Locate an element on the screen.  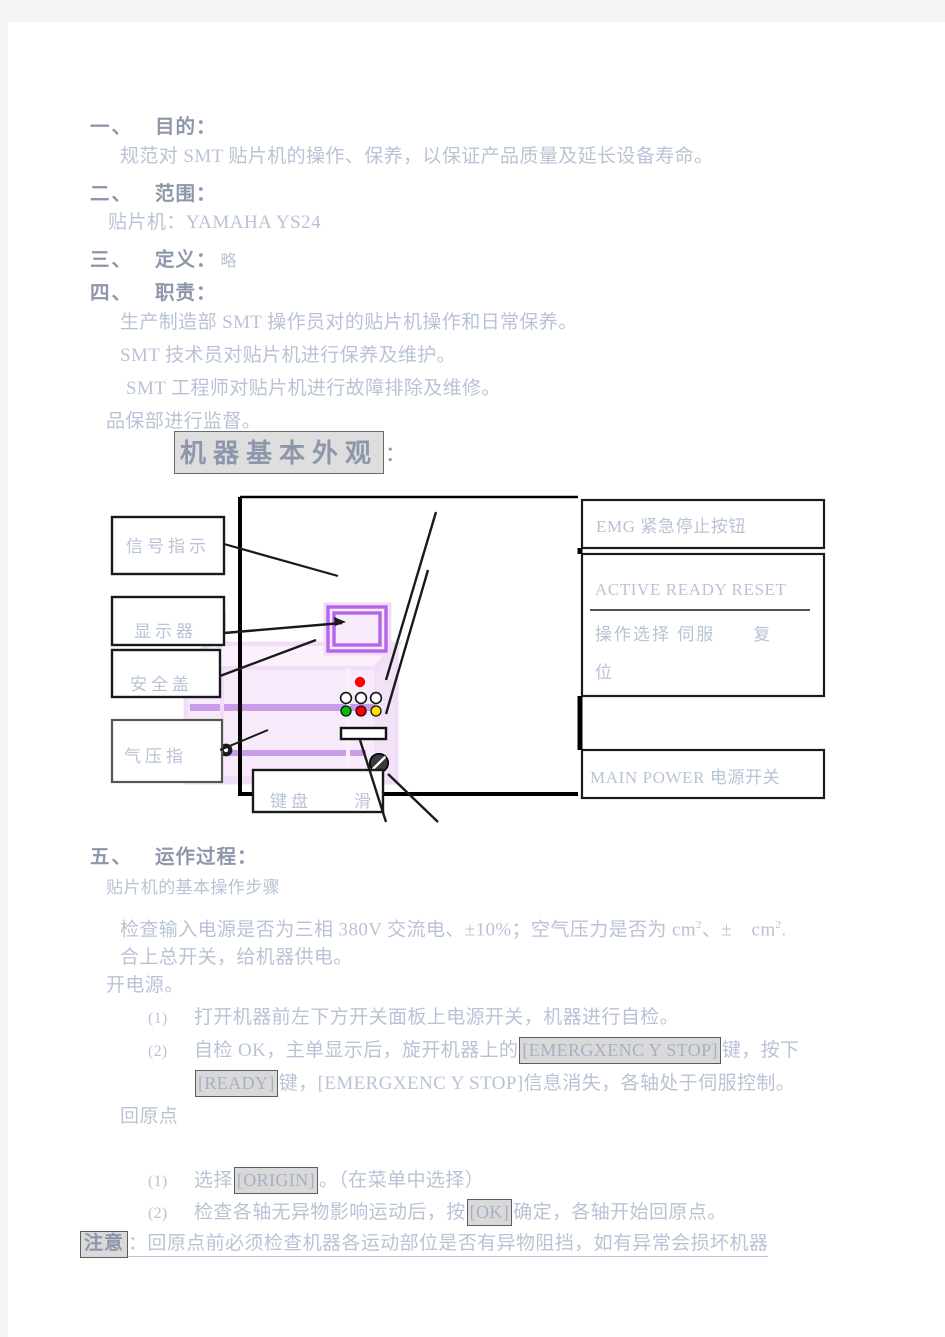
duty-line-1: 生产制造部 SMT 操作员对的贴片机操作和日常保养。 is located at coordinates (349, 322).